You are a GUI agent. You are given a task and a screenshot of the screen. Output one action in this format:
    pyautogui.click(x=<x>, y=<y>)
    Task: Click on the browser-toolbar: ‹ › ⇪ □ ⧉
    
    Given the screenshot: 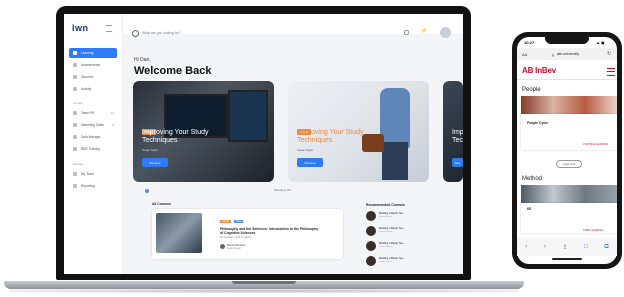 What is the action you would take?
    pyautogui.click(x=567, y=247)
    